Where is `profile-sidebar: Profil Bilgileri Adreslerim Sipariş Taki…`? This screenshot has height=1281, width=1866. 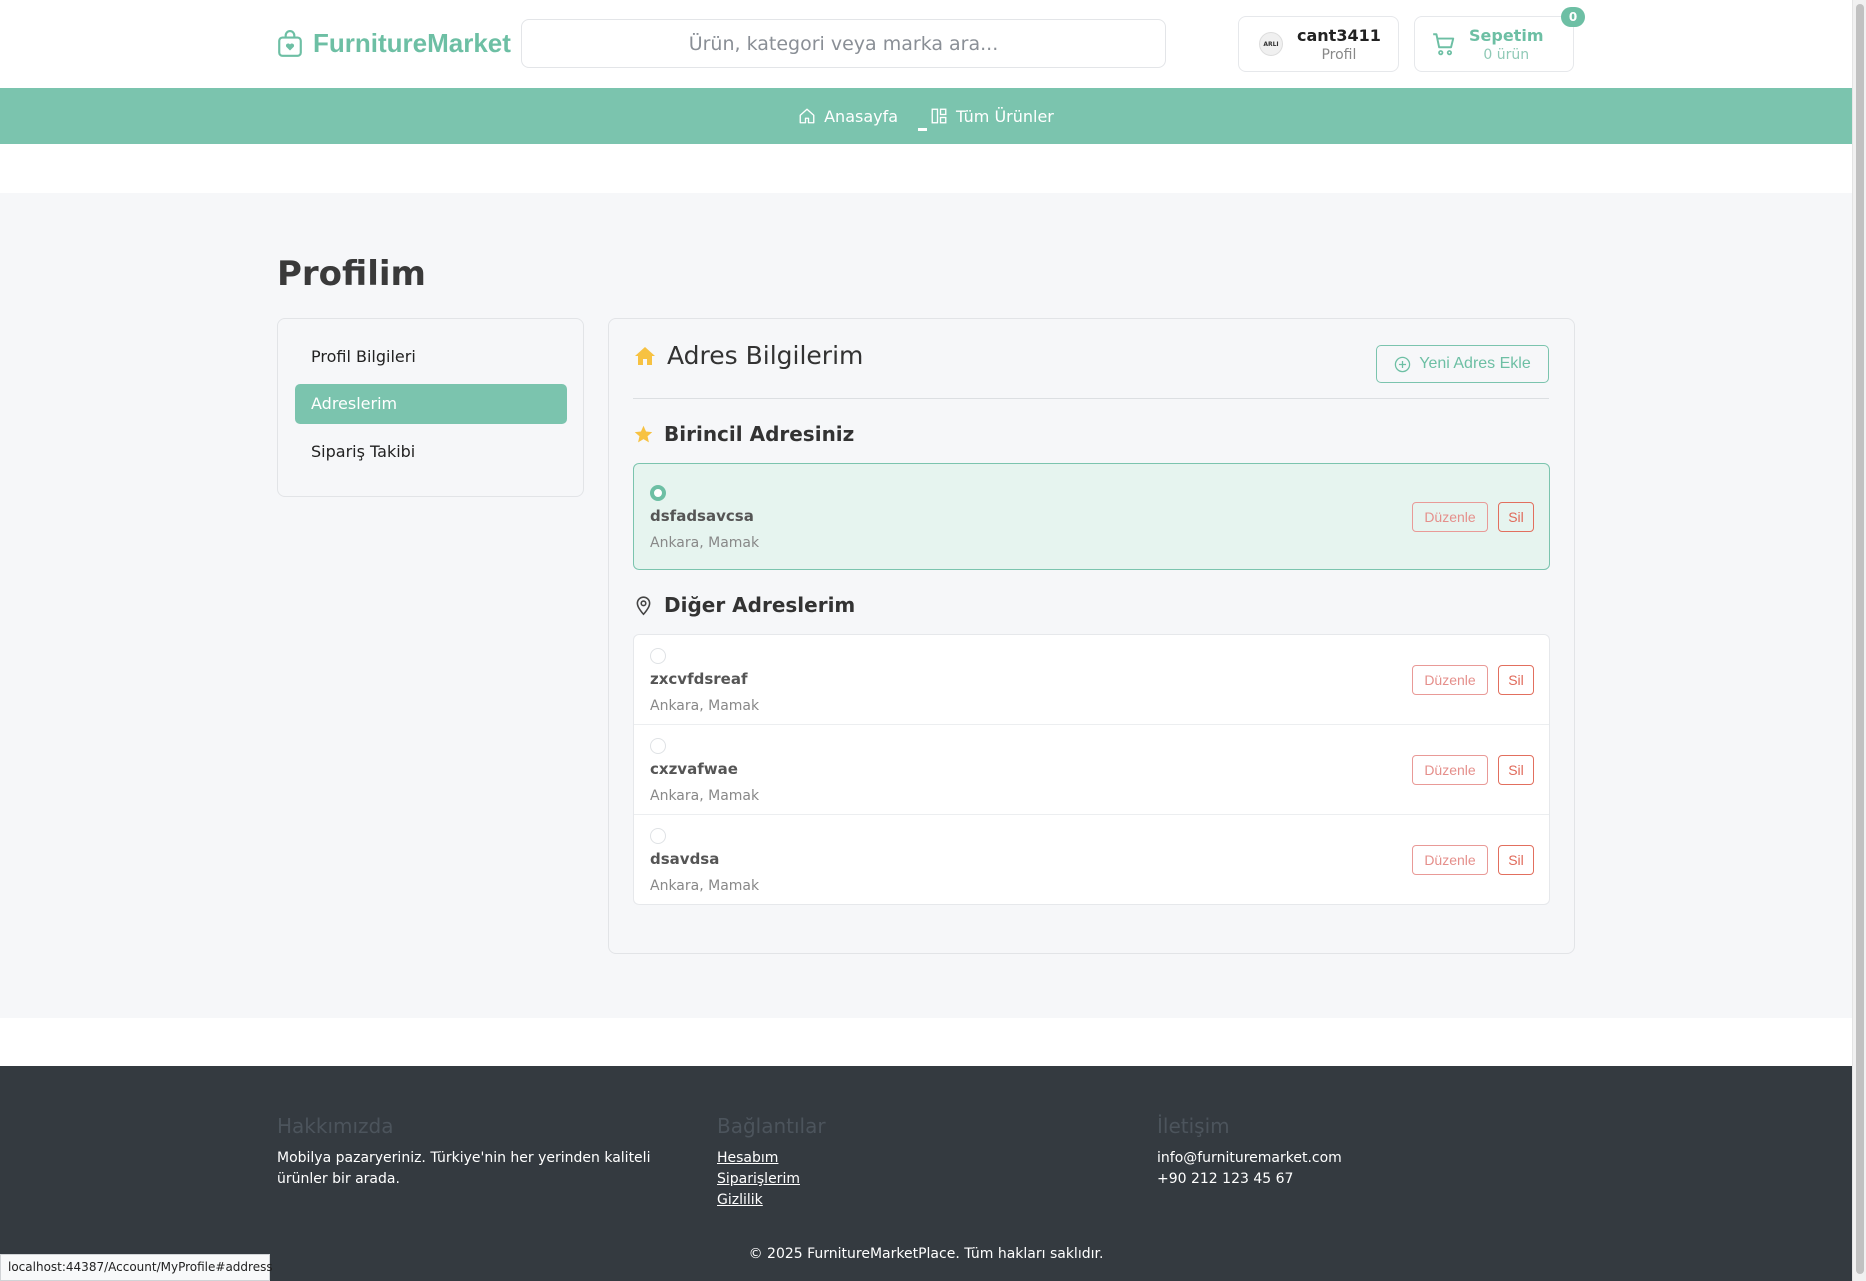
profile-sidebar: Profil Bilgileri Adreslerim Sipariş Taki… is located at coordinates (430, 407).